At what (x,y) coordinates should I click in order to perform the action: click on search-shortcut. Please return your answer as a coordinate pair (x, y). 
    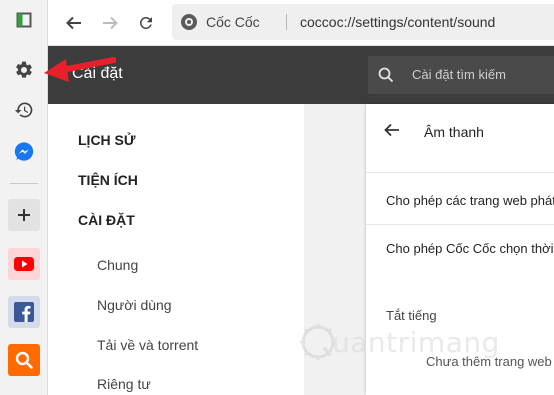
    Looking at the image, I should click on (24, 360).